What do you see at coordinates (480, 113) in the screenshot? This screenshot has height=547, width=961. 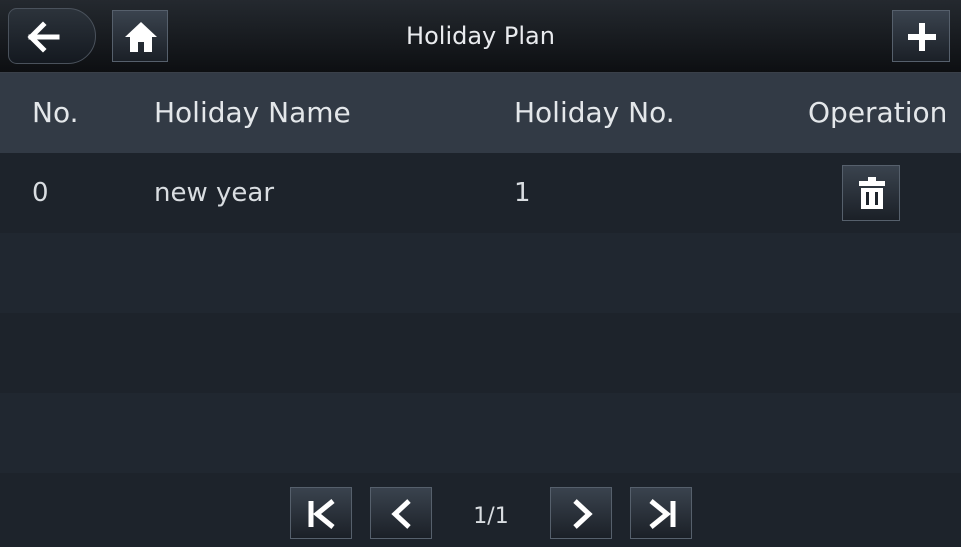 I see `table-header: No. Holiday Name Holiday No. Operation` at bounding box center [480, 113].